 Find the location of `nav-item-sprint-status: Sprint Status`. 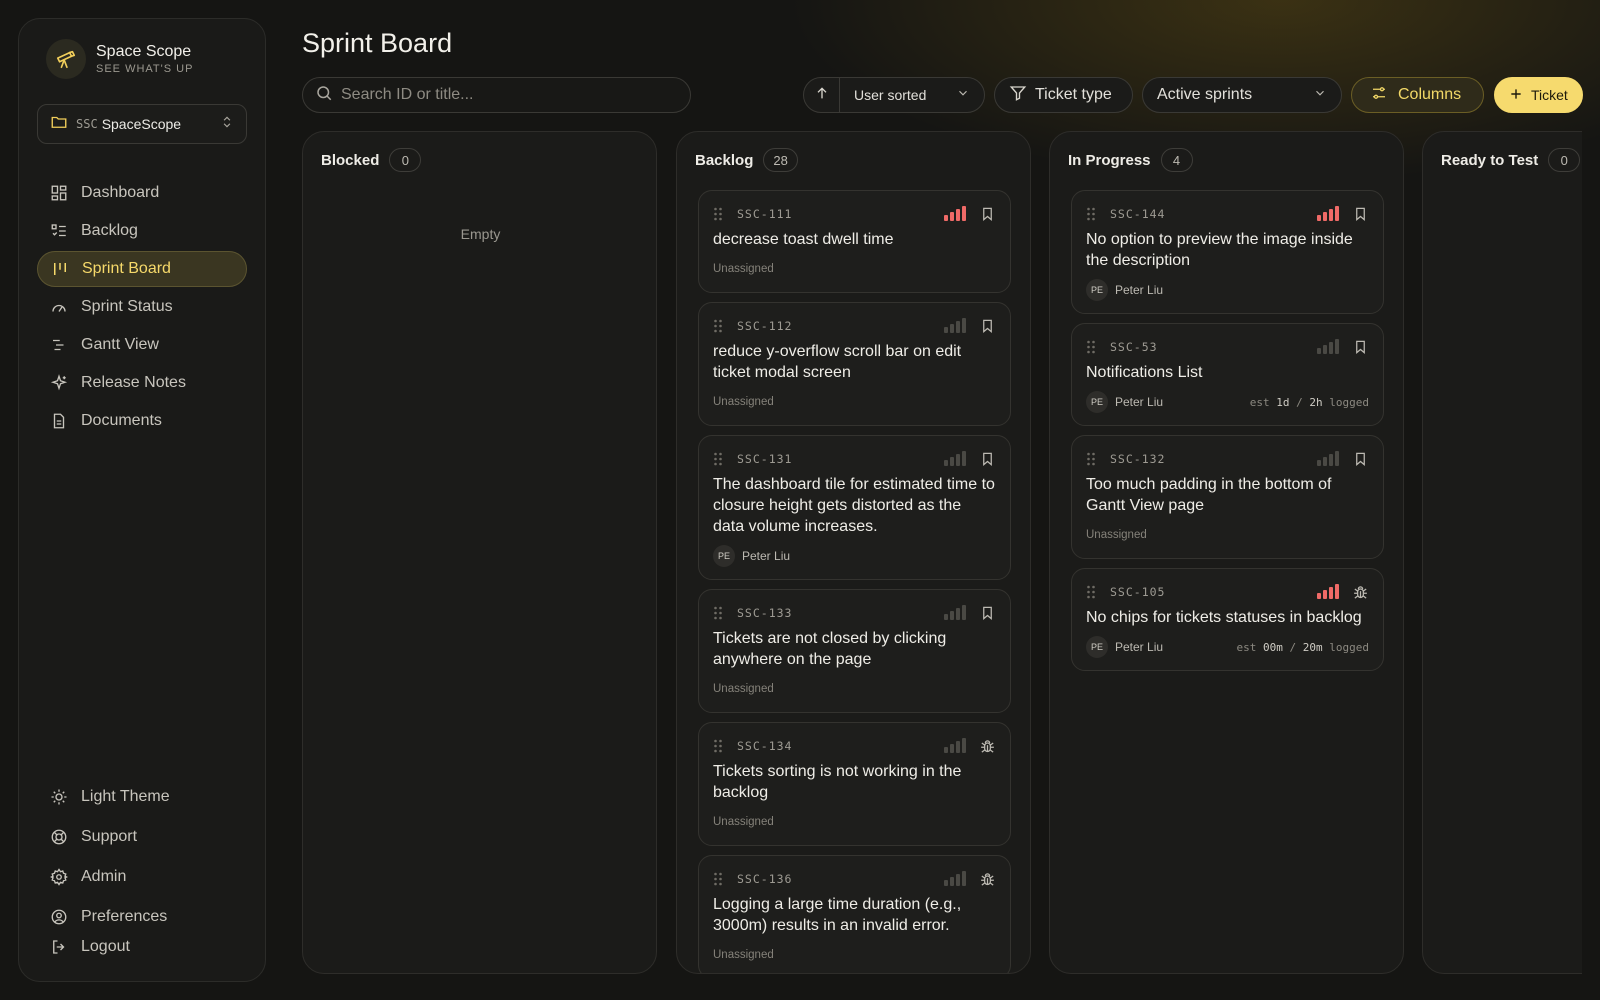

nav-item-sprint-status: Sprint Status is located at coordinates (142, 307).